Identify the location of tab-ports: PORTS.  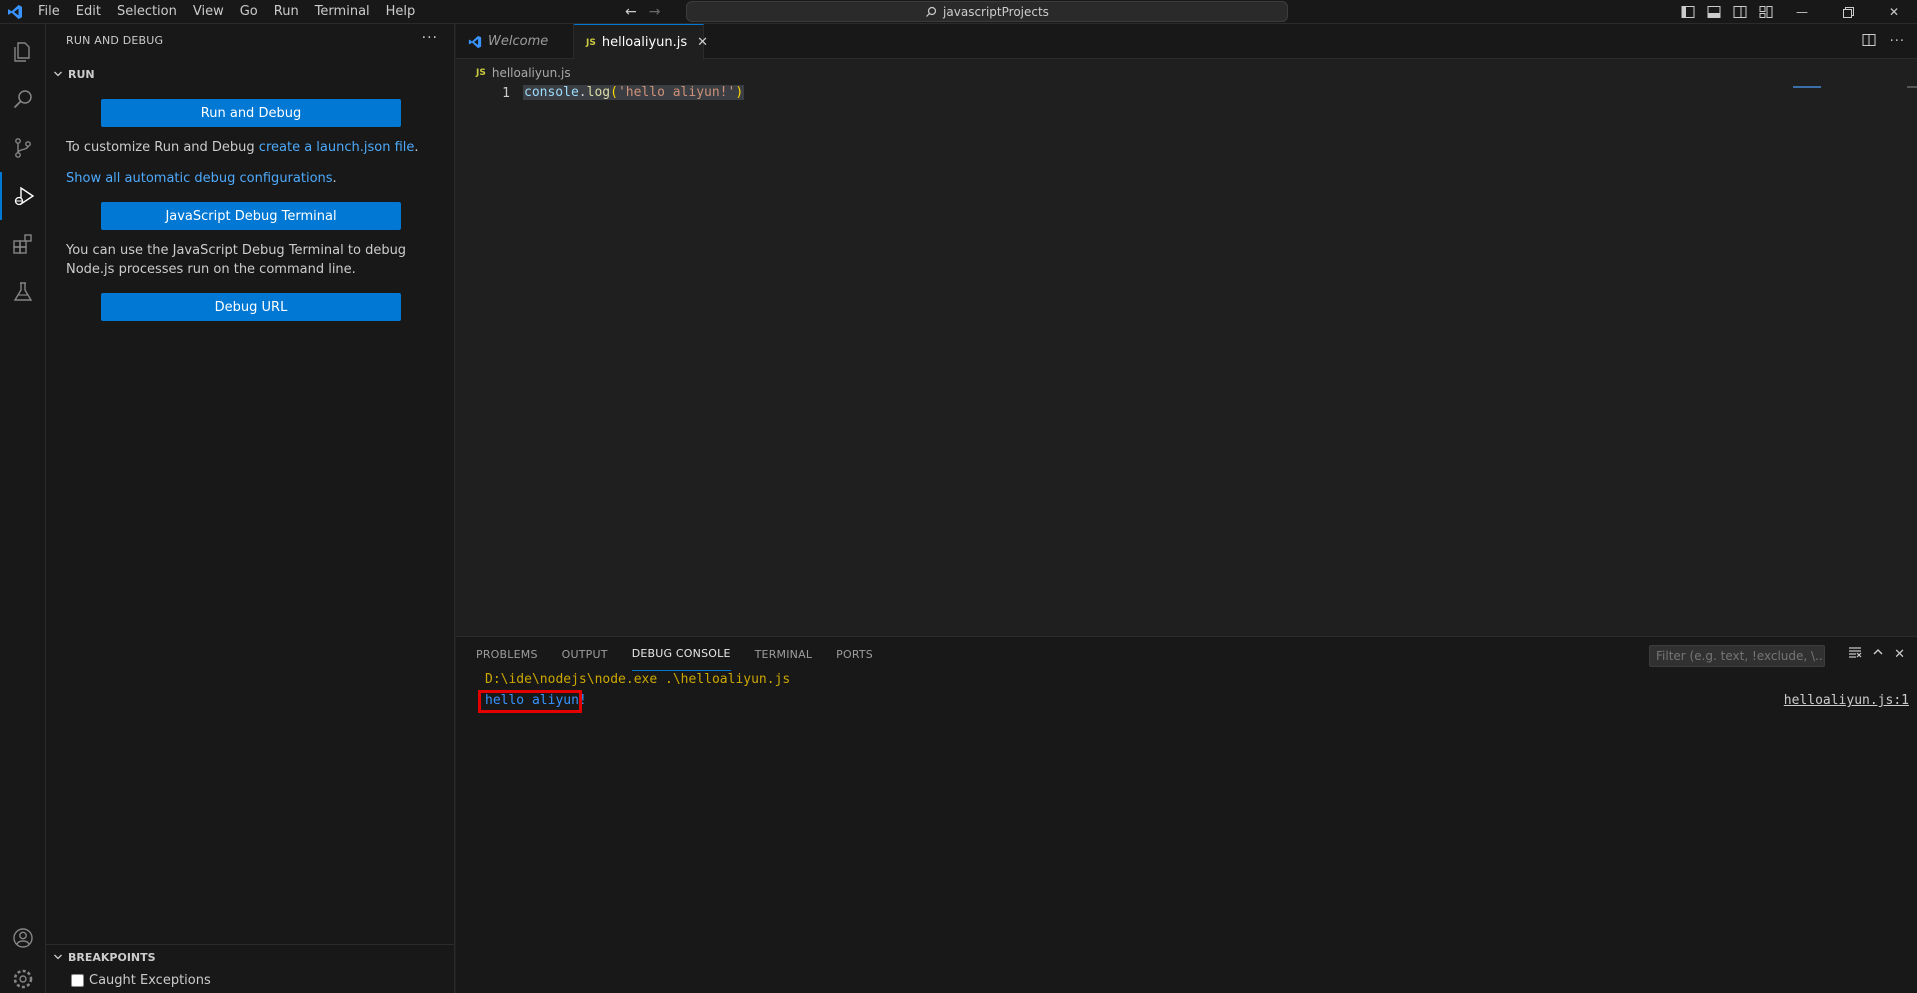
(854, 654).